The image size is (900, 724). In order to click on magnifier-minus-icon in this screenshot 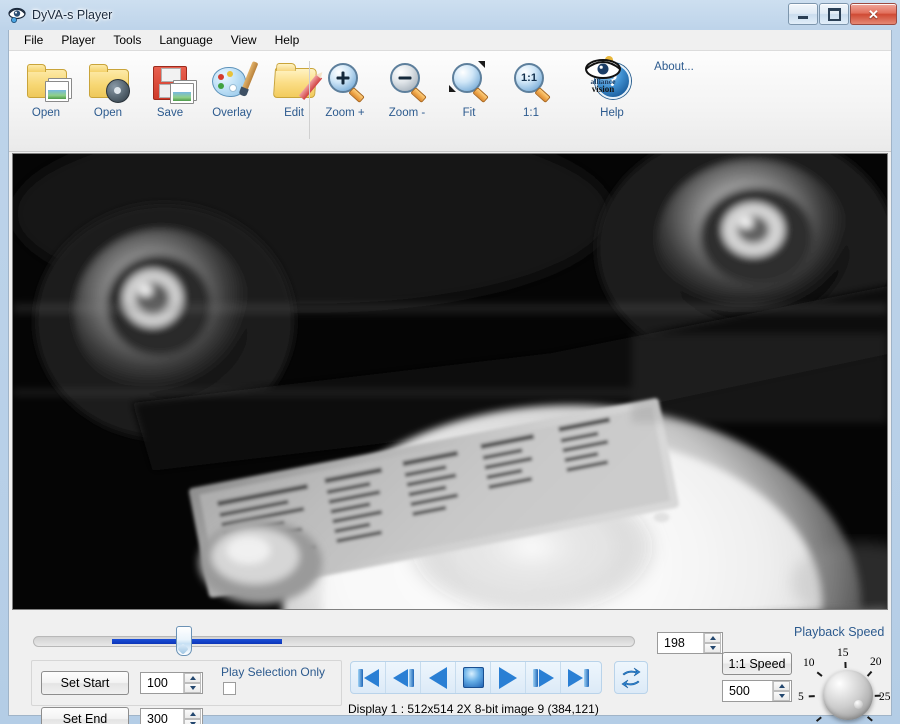, I will do `click(407, 81)`.